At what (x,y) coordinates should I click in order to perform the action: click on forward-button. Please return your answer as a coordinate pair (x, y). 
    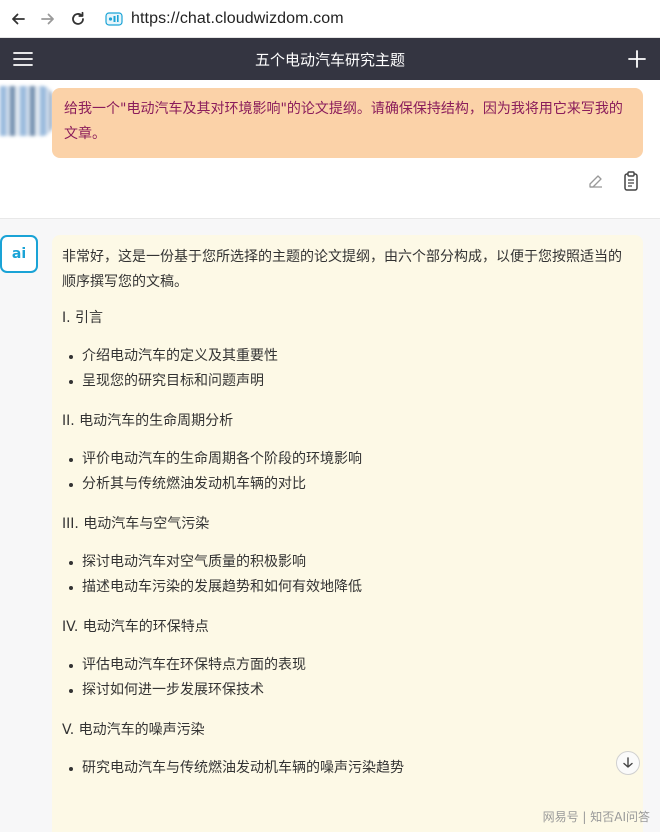
    Looking at the image, I should click on (48, 19).